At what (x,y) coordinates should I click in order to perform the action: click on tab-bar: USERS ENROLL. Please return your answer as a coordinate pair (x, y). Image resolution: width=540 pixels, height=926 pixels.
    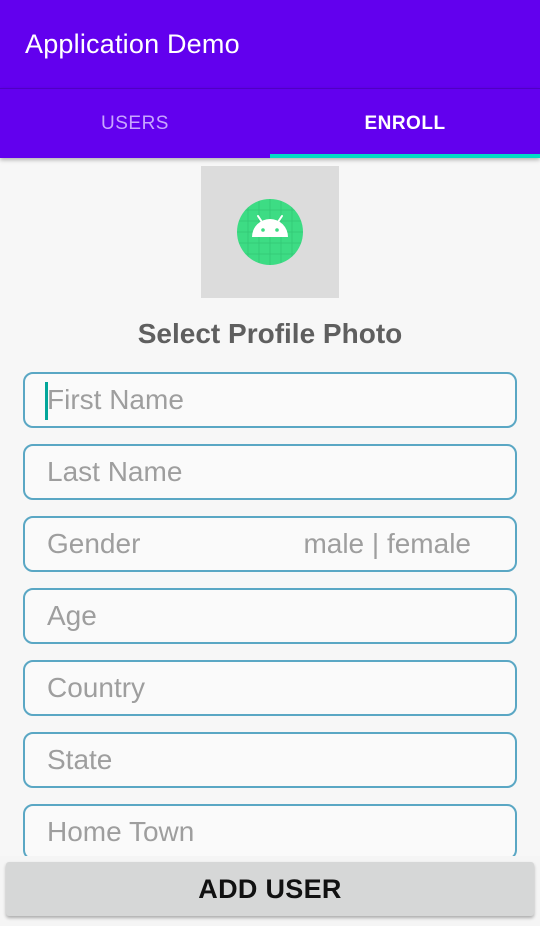
    Looking at the image, I should click on (270, 123).